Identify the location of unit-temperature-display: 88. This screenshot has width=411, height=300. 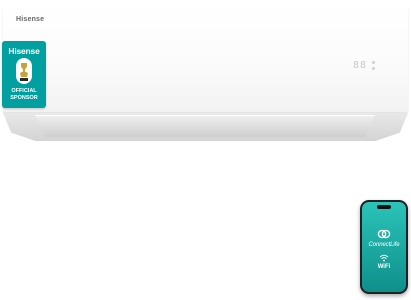
(360, 65).